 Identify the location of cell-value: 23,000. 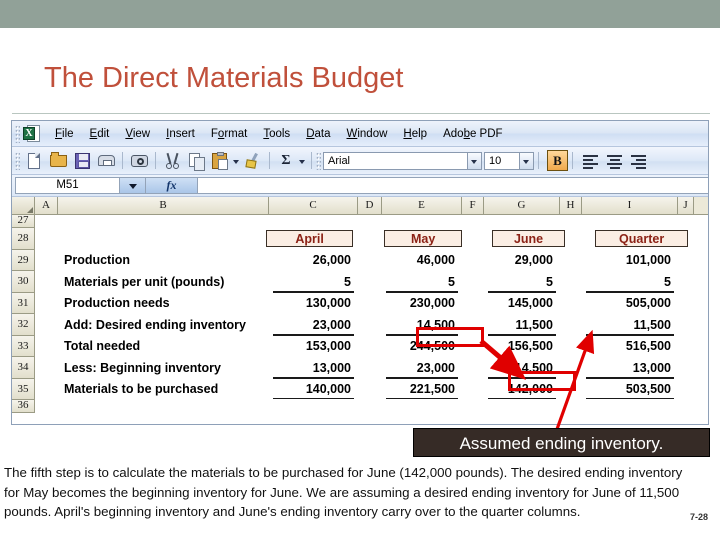
(313, 325).